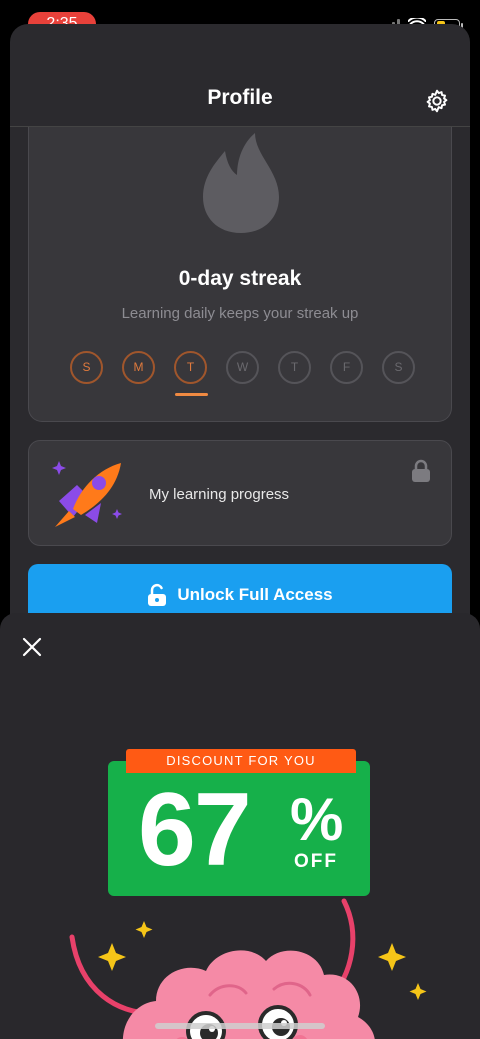 This screenshot has height=1039, width=480. Describe the element at coordinates (32, 647) in the screenshot. I see `close-icon` at that location.